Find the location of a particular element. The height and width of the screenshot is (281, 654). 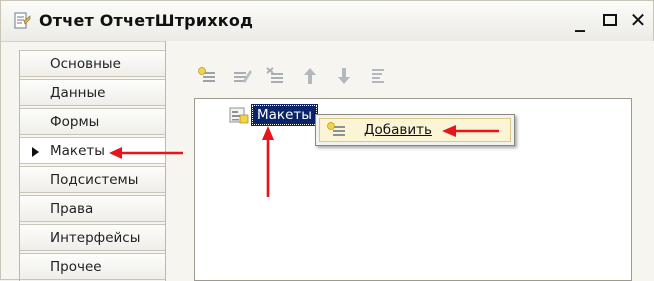

sidebar-item-label: Данные is located at coordinates (78, 93).